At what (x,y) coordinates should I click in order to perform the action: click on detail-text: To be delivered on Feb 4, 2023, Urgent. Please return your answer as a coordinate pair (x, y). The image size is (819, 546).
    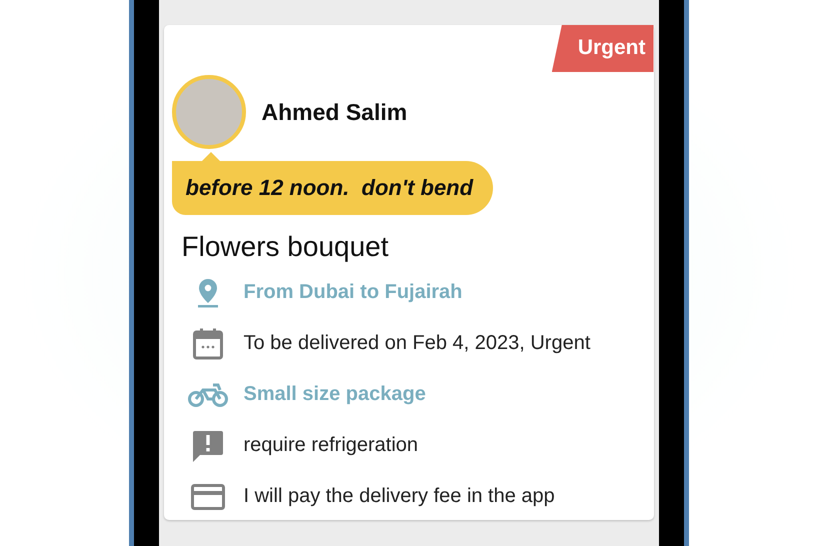
    Looking at the image, I should click on (417, 343).